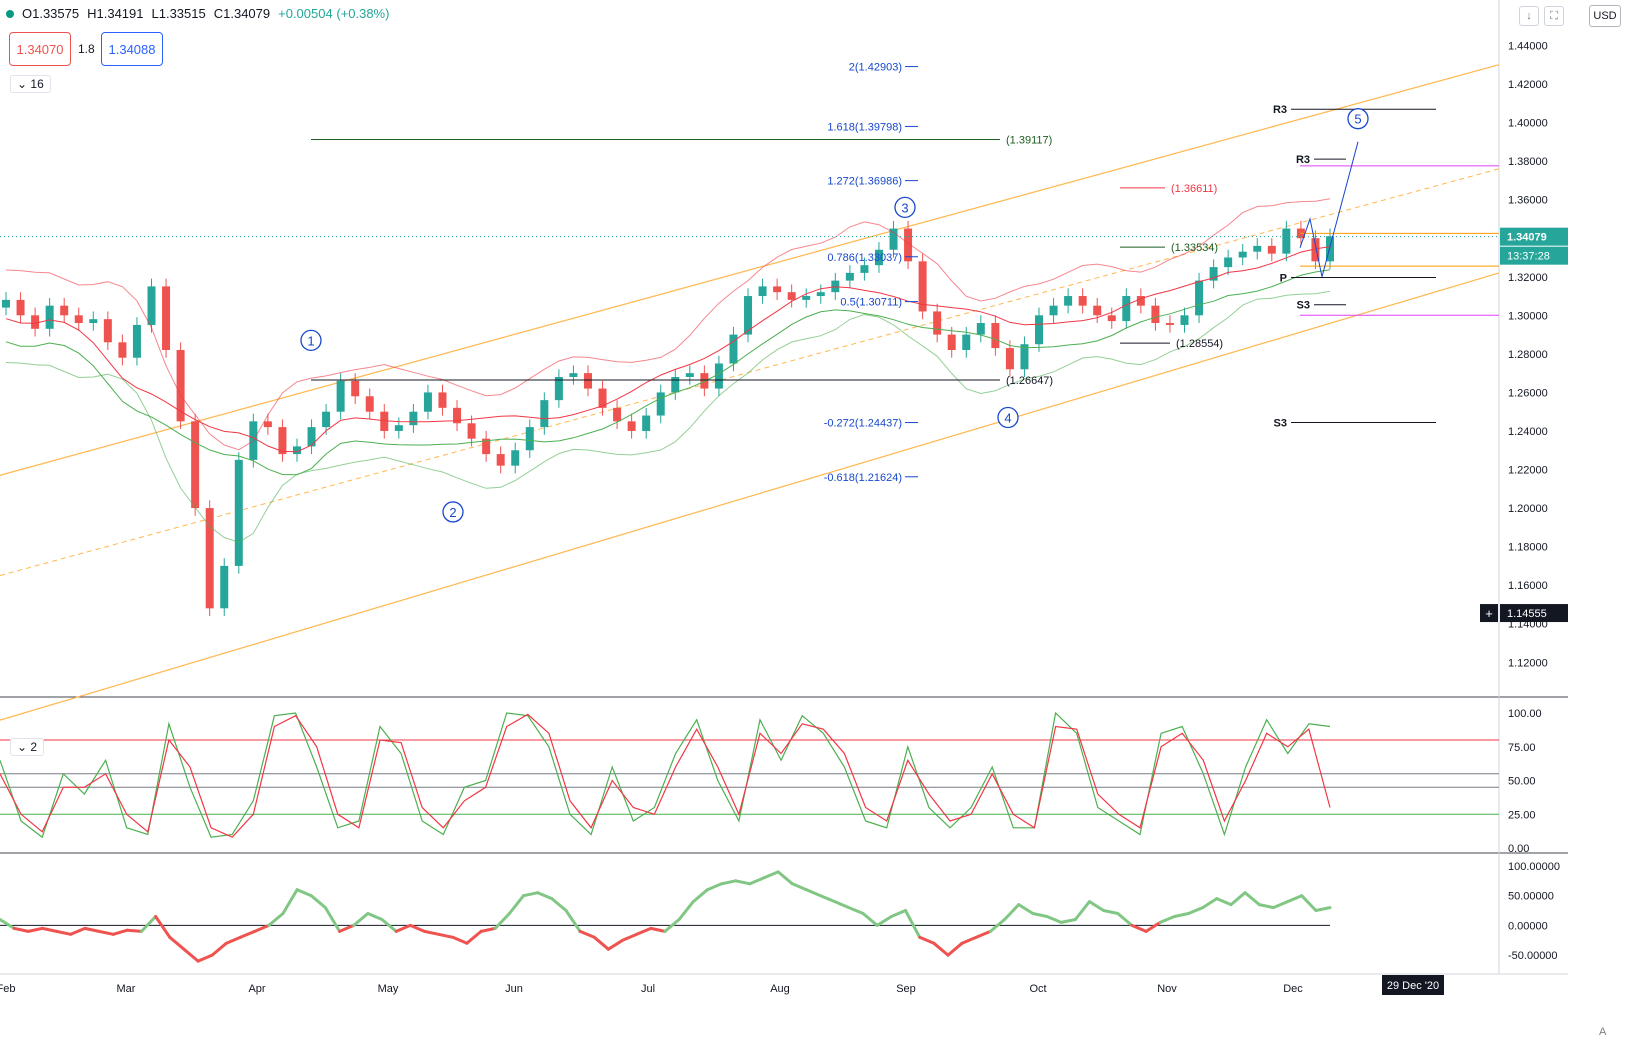  Describe the element at coordinates (1534, 867) in the screenshot. I see `mom-y-tick-label: 100.00000` at that location.